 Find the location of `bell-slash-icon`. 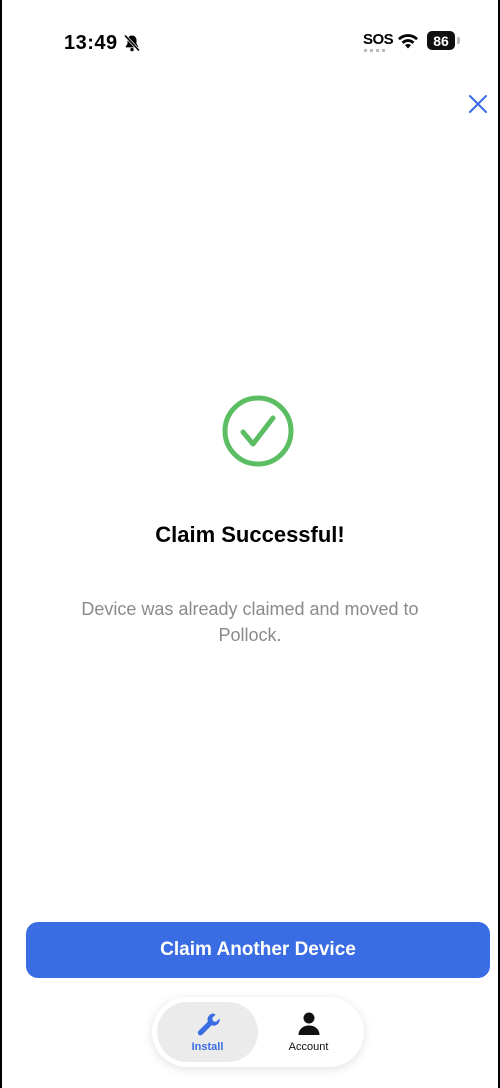

bell-slash-icon is located at coordinates (132, 43).